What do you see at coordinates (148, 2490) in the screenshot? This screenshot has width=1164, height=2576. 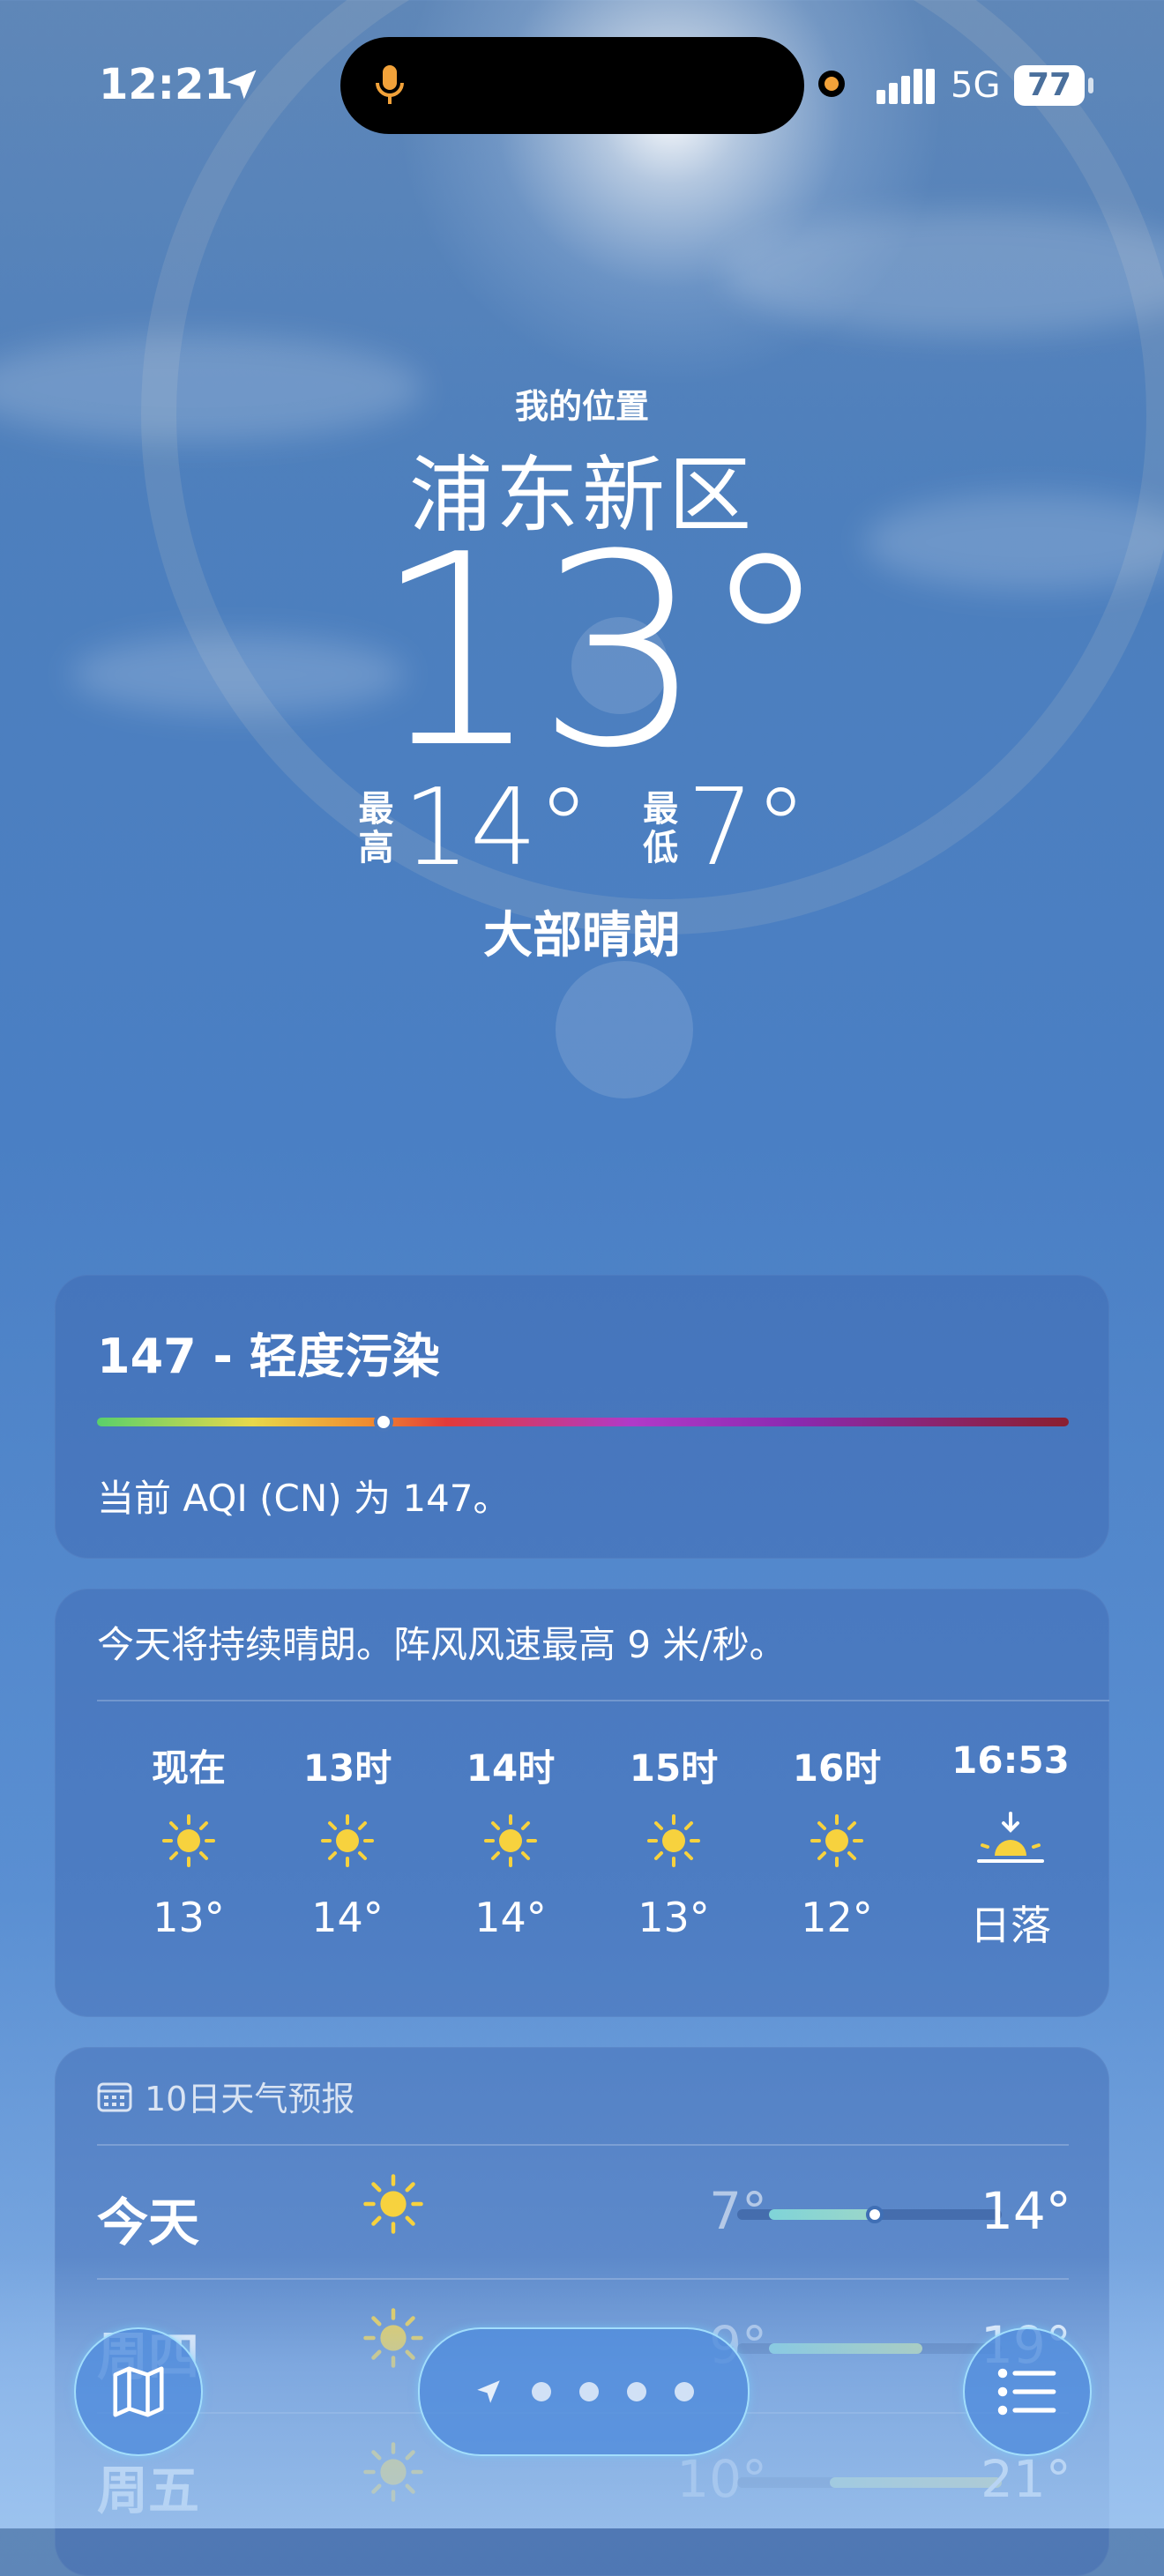 I see `day-name: 周五` at bounding box center [148, 2490].